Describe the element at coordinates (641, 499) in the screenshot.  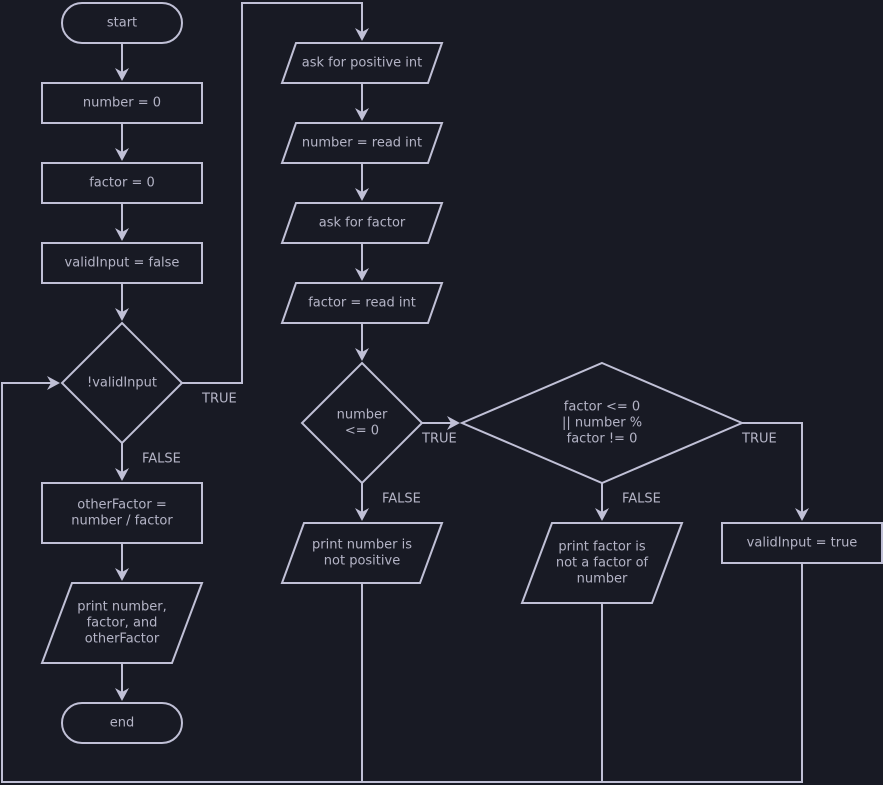
I see `edge-label-factor-false: FALSE` at that location.